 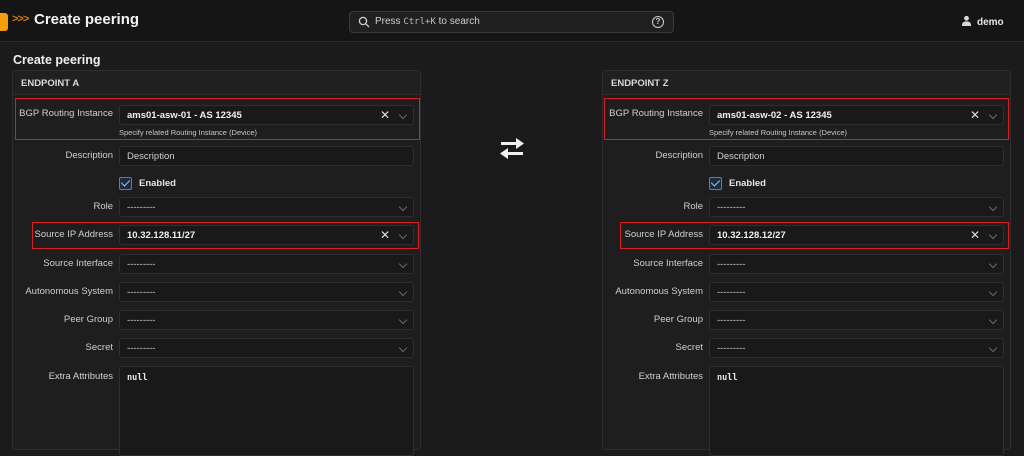 I want to click on search-suffix: to search, so click(x=459, y=21).